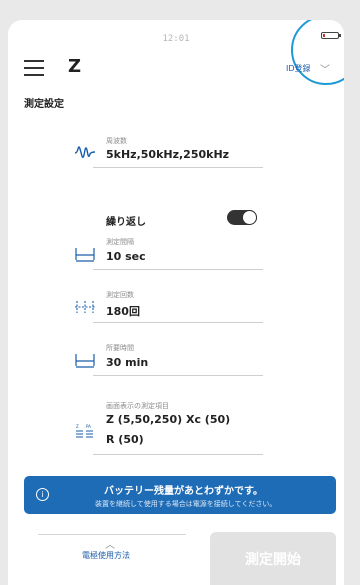 The image size is (360, 585). What do you see at coordinates (34, 68) in the screenshot?
I see `hamburger-menu-icon` at bounding box center [34, 68].